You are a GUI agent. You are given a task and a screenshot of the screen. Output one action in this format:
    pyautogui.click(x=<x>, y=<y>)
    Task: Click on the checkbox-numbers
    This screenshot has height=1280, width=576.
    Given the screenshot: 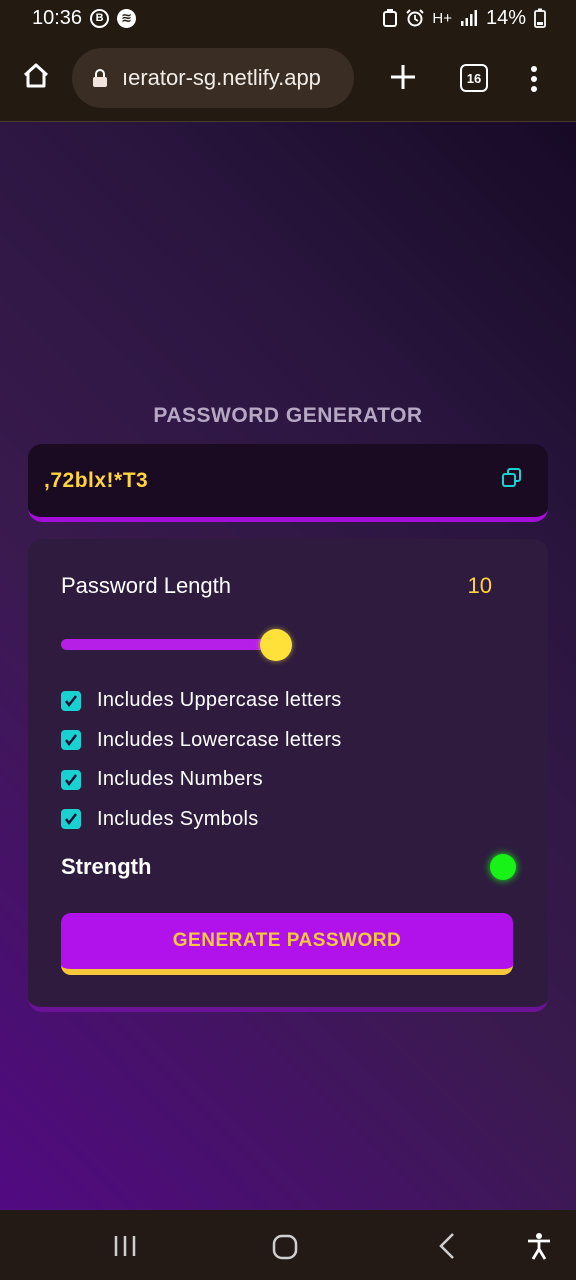 What is the action you would take?
    pyautogui.click(x=71, y=779)
    